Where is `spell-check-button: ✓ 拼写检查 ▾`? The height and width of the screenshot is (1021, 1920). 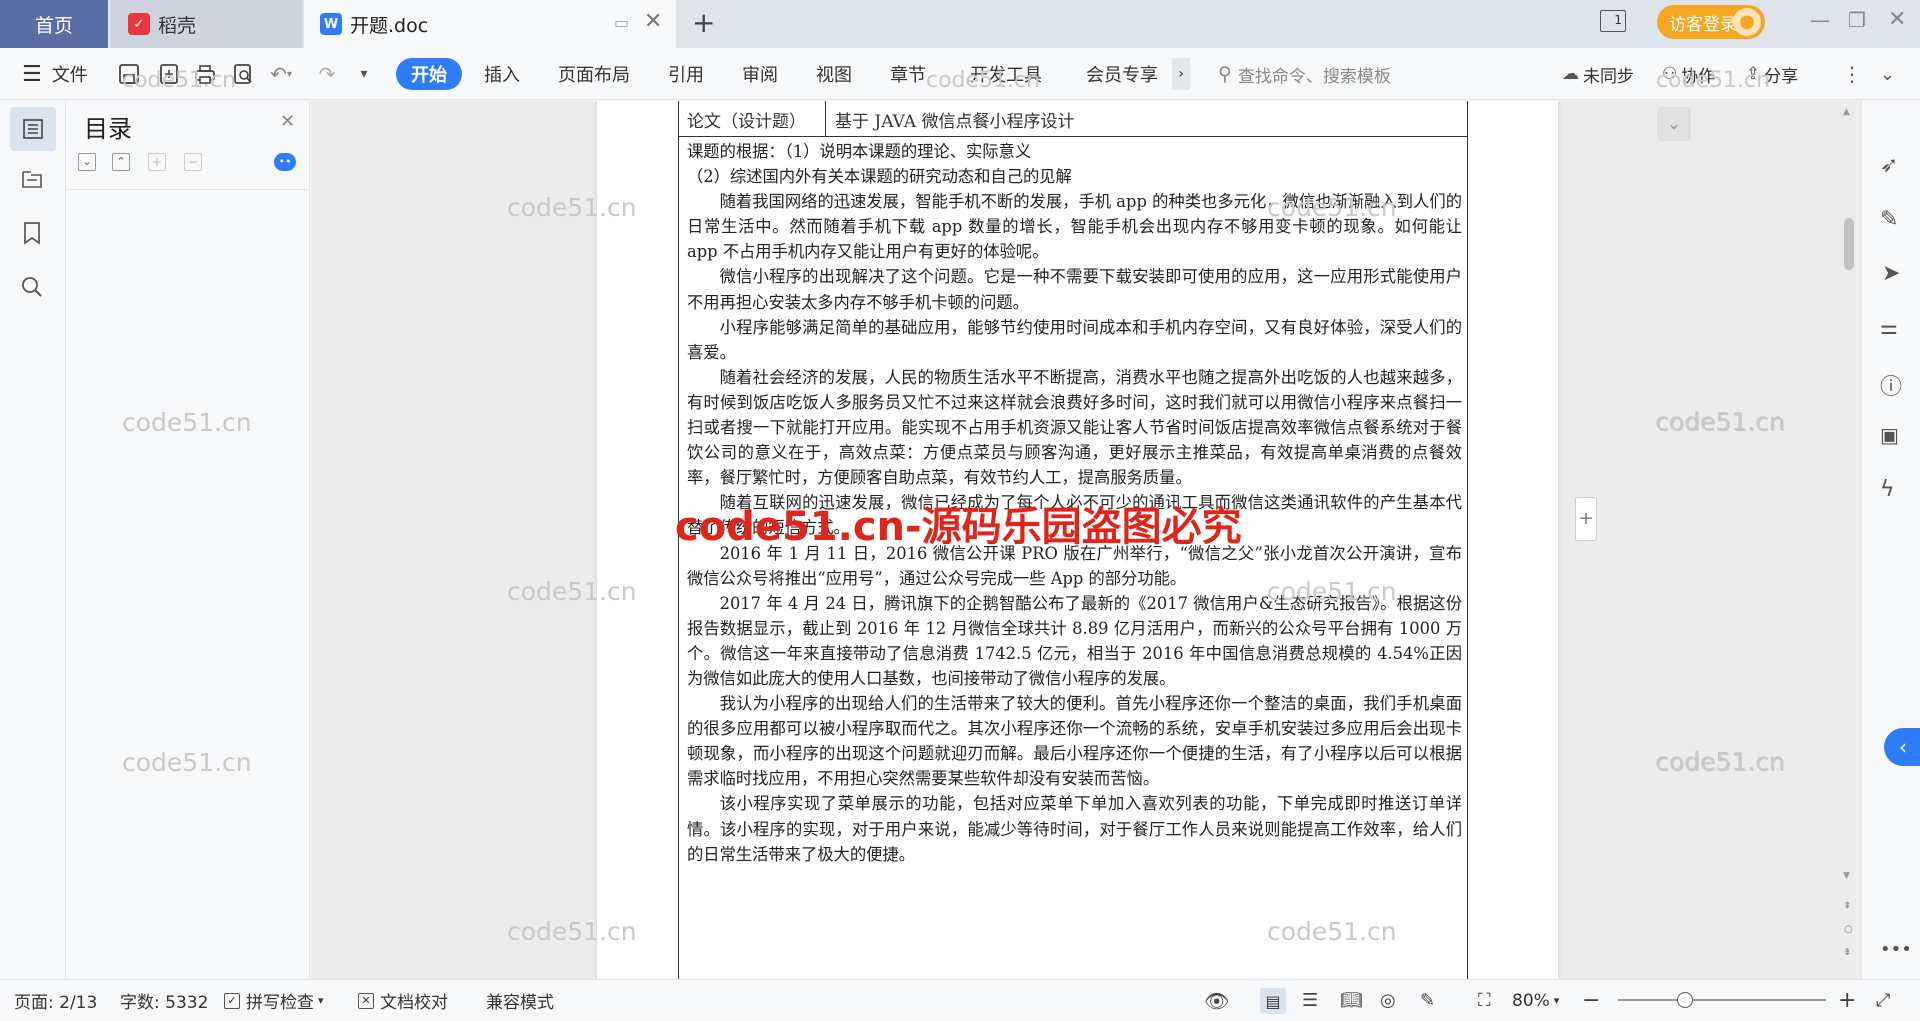
spell-check-button: ✓ 拼写检查 ▾ is located at coordinates (274, 1000).